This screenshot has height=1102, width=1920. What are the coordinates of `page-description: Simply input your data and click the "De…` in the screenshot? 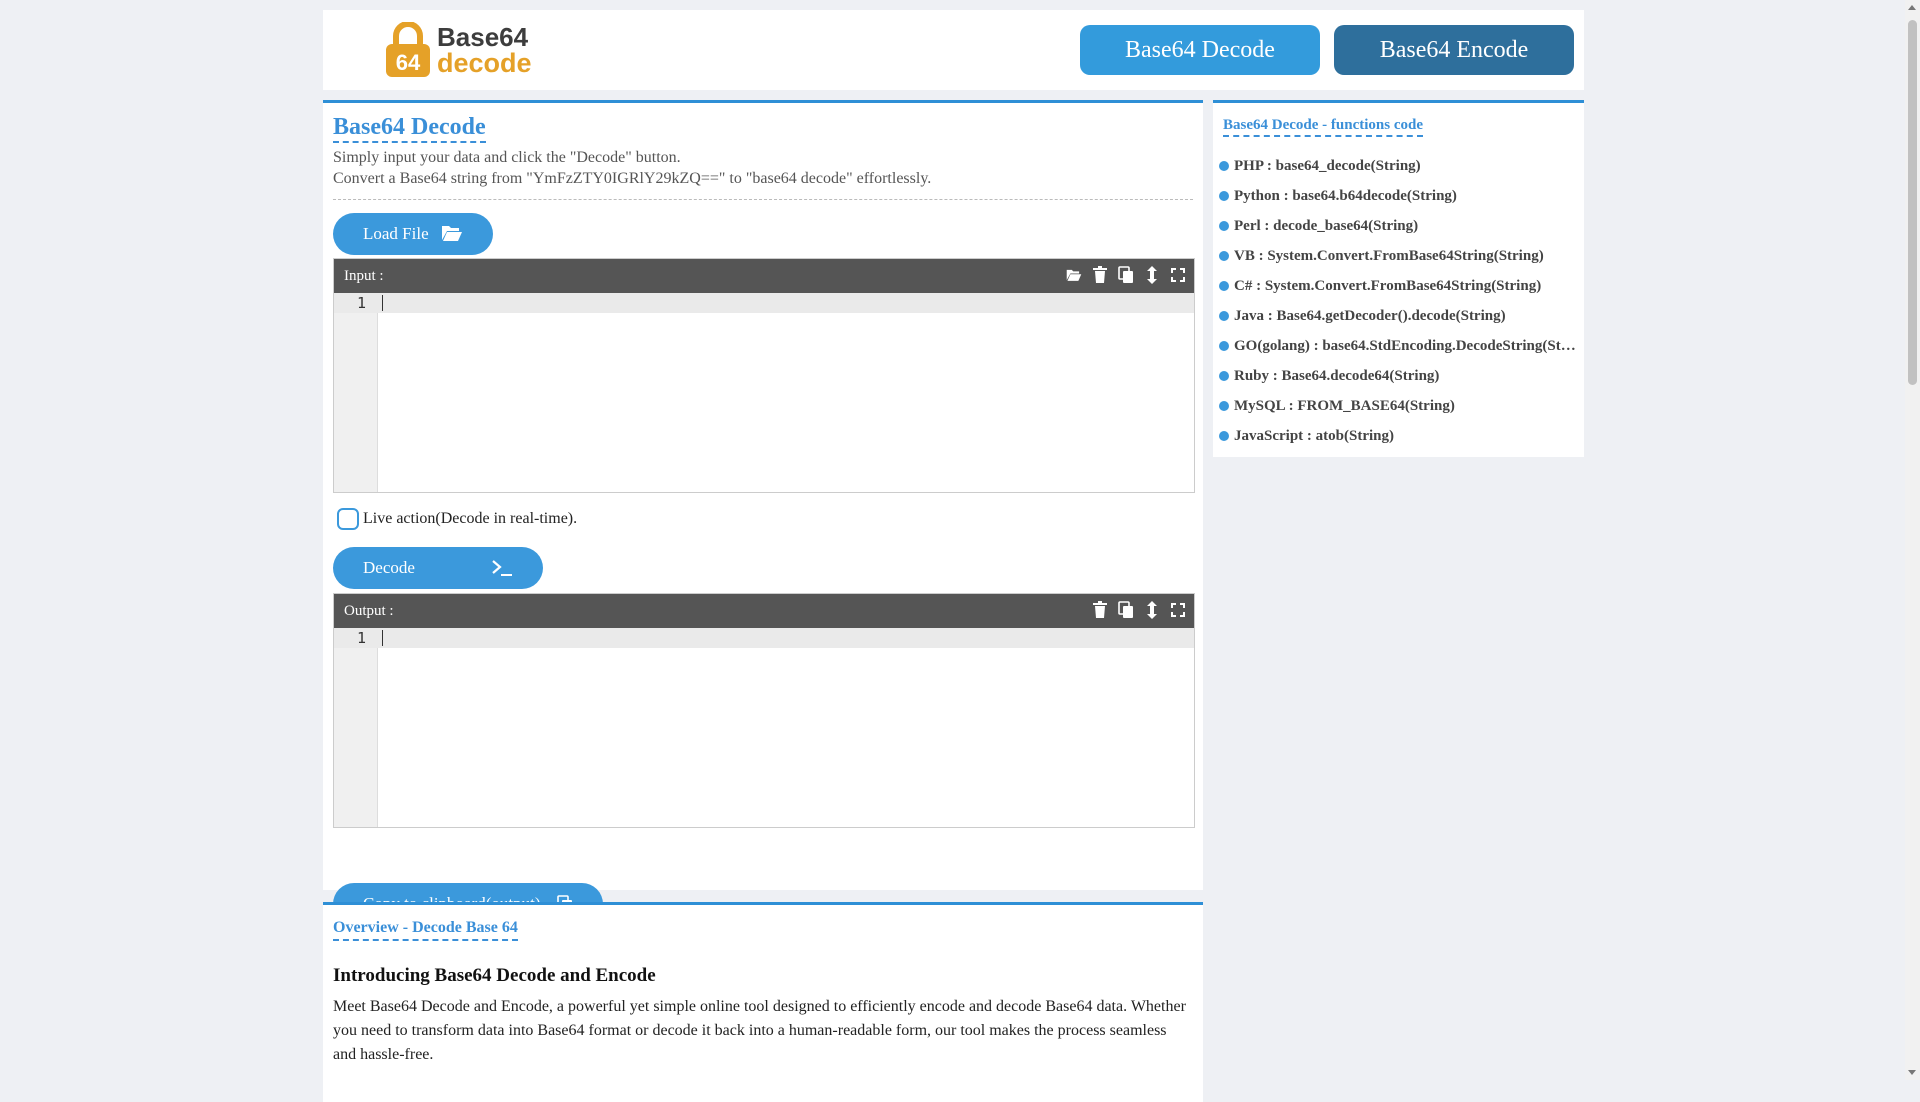 It's located at (632, 168).